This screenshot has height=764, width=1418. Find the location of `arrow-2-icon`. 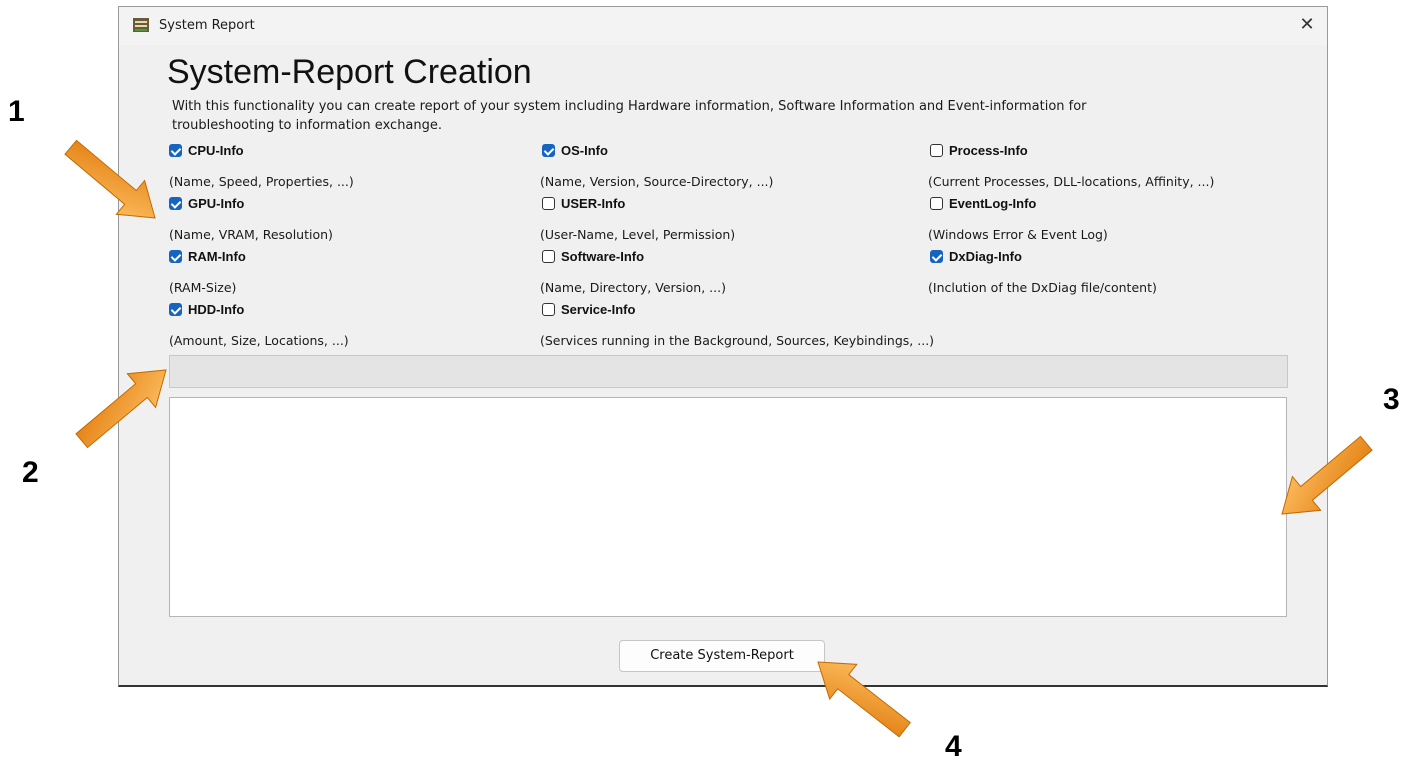

arrow-2-icon is located at coordinates (121, 409).